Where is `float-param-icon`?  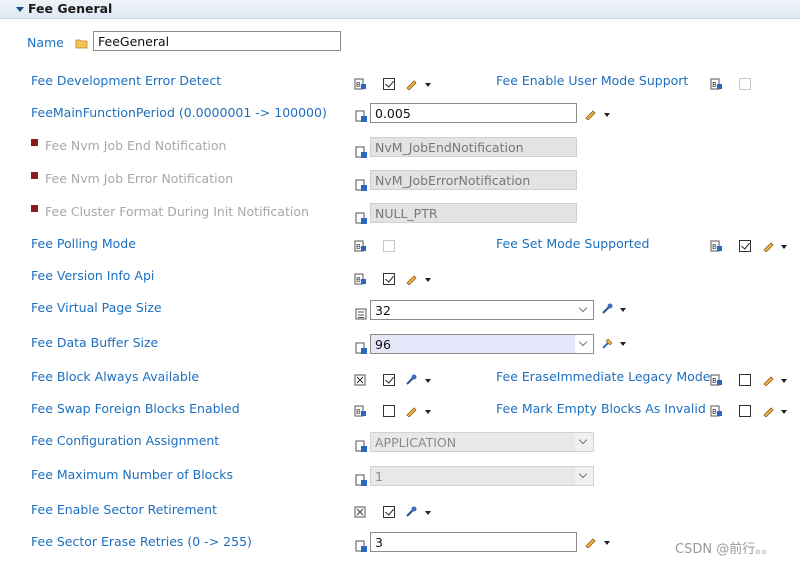
float-param-icon is located at coordinates (361, 116).